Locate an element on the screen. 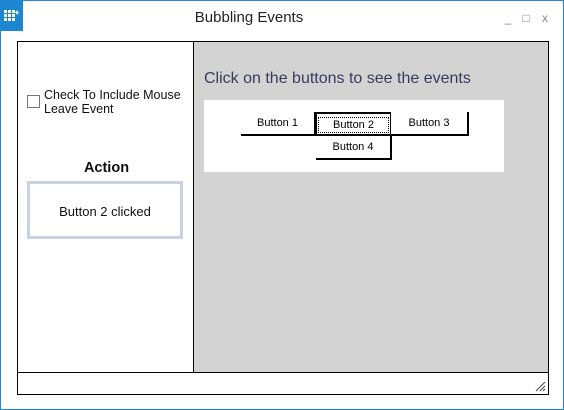 Image resolution: width=564 pixels, height=410 pixels. mouse-leave-checkbox-label: Check To Include Mouse Leave Event is located at coordinates (119, 102).